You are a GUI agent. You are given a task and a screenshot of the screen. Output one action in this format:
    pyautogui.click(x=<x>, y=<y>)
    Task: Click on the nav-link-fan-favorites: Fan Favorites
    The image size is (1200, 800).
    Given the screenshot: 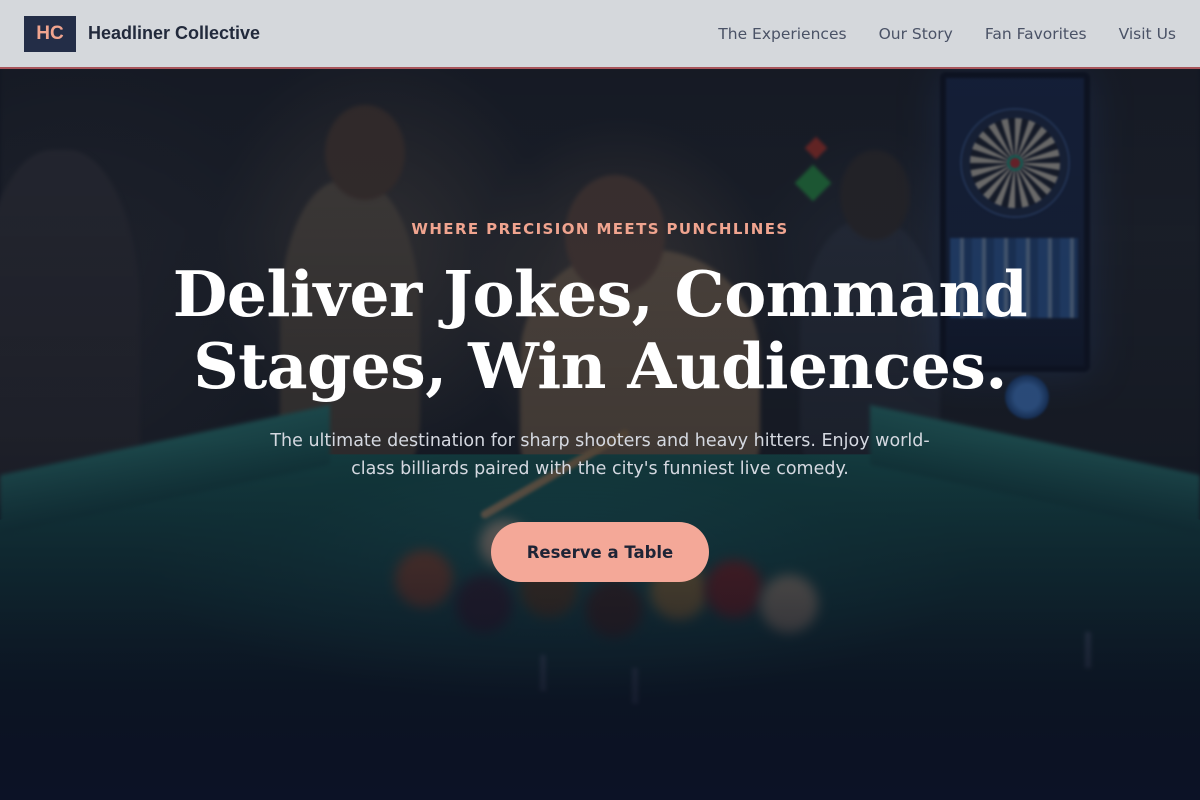 What is the action you would take?
    pyautogui.click(x=1036, y=34)
    